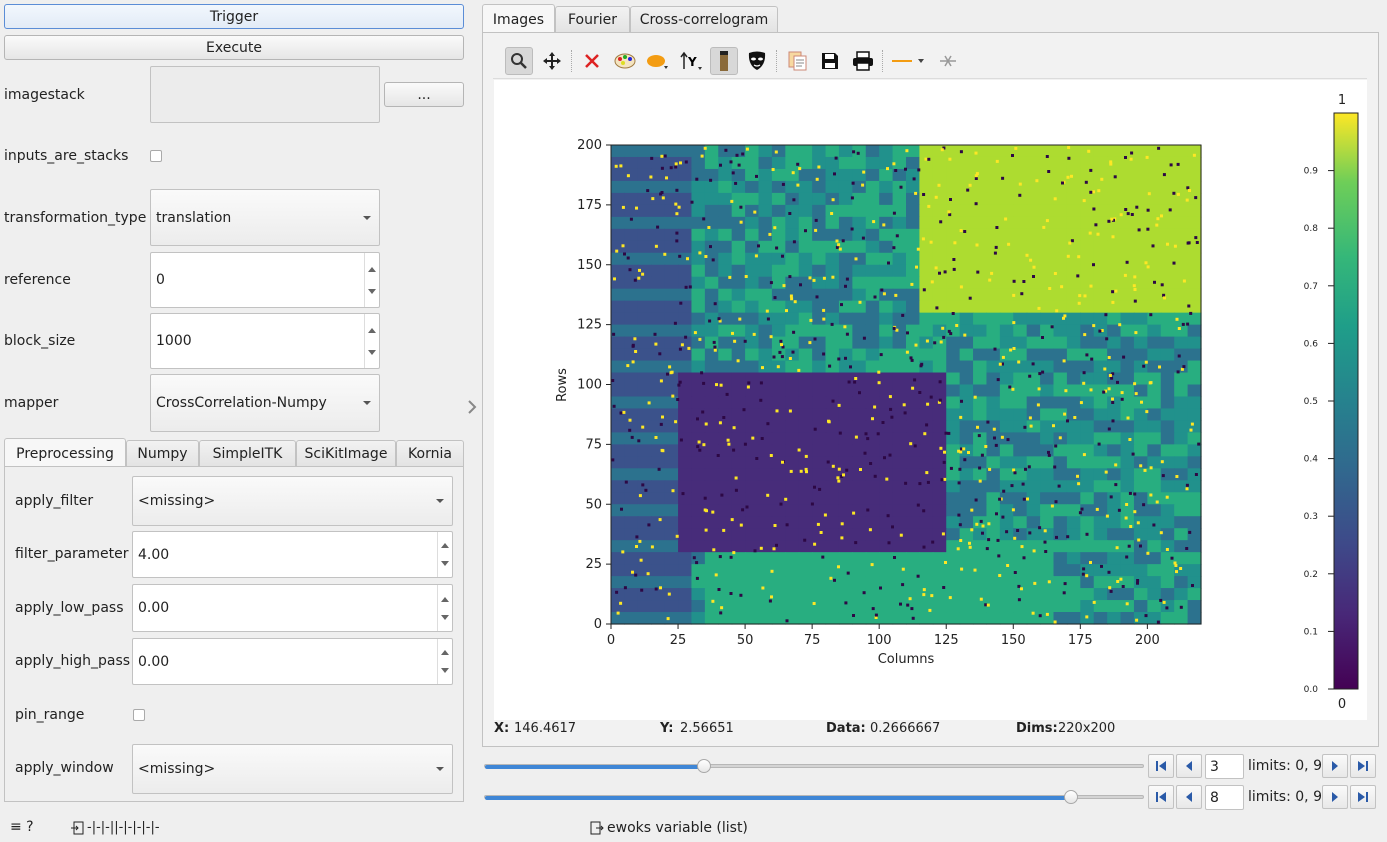  Describe the element at coordinates (830, 61) in the screenshot. I see `save-icon` at that location.